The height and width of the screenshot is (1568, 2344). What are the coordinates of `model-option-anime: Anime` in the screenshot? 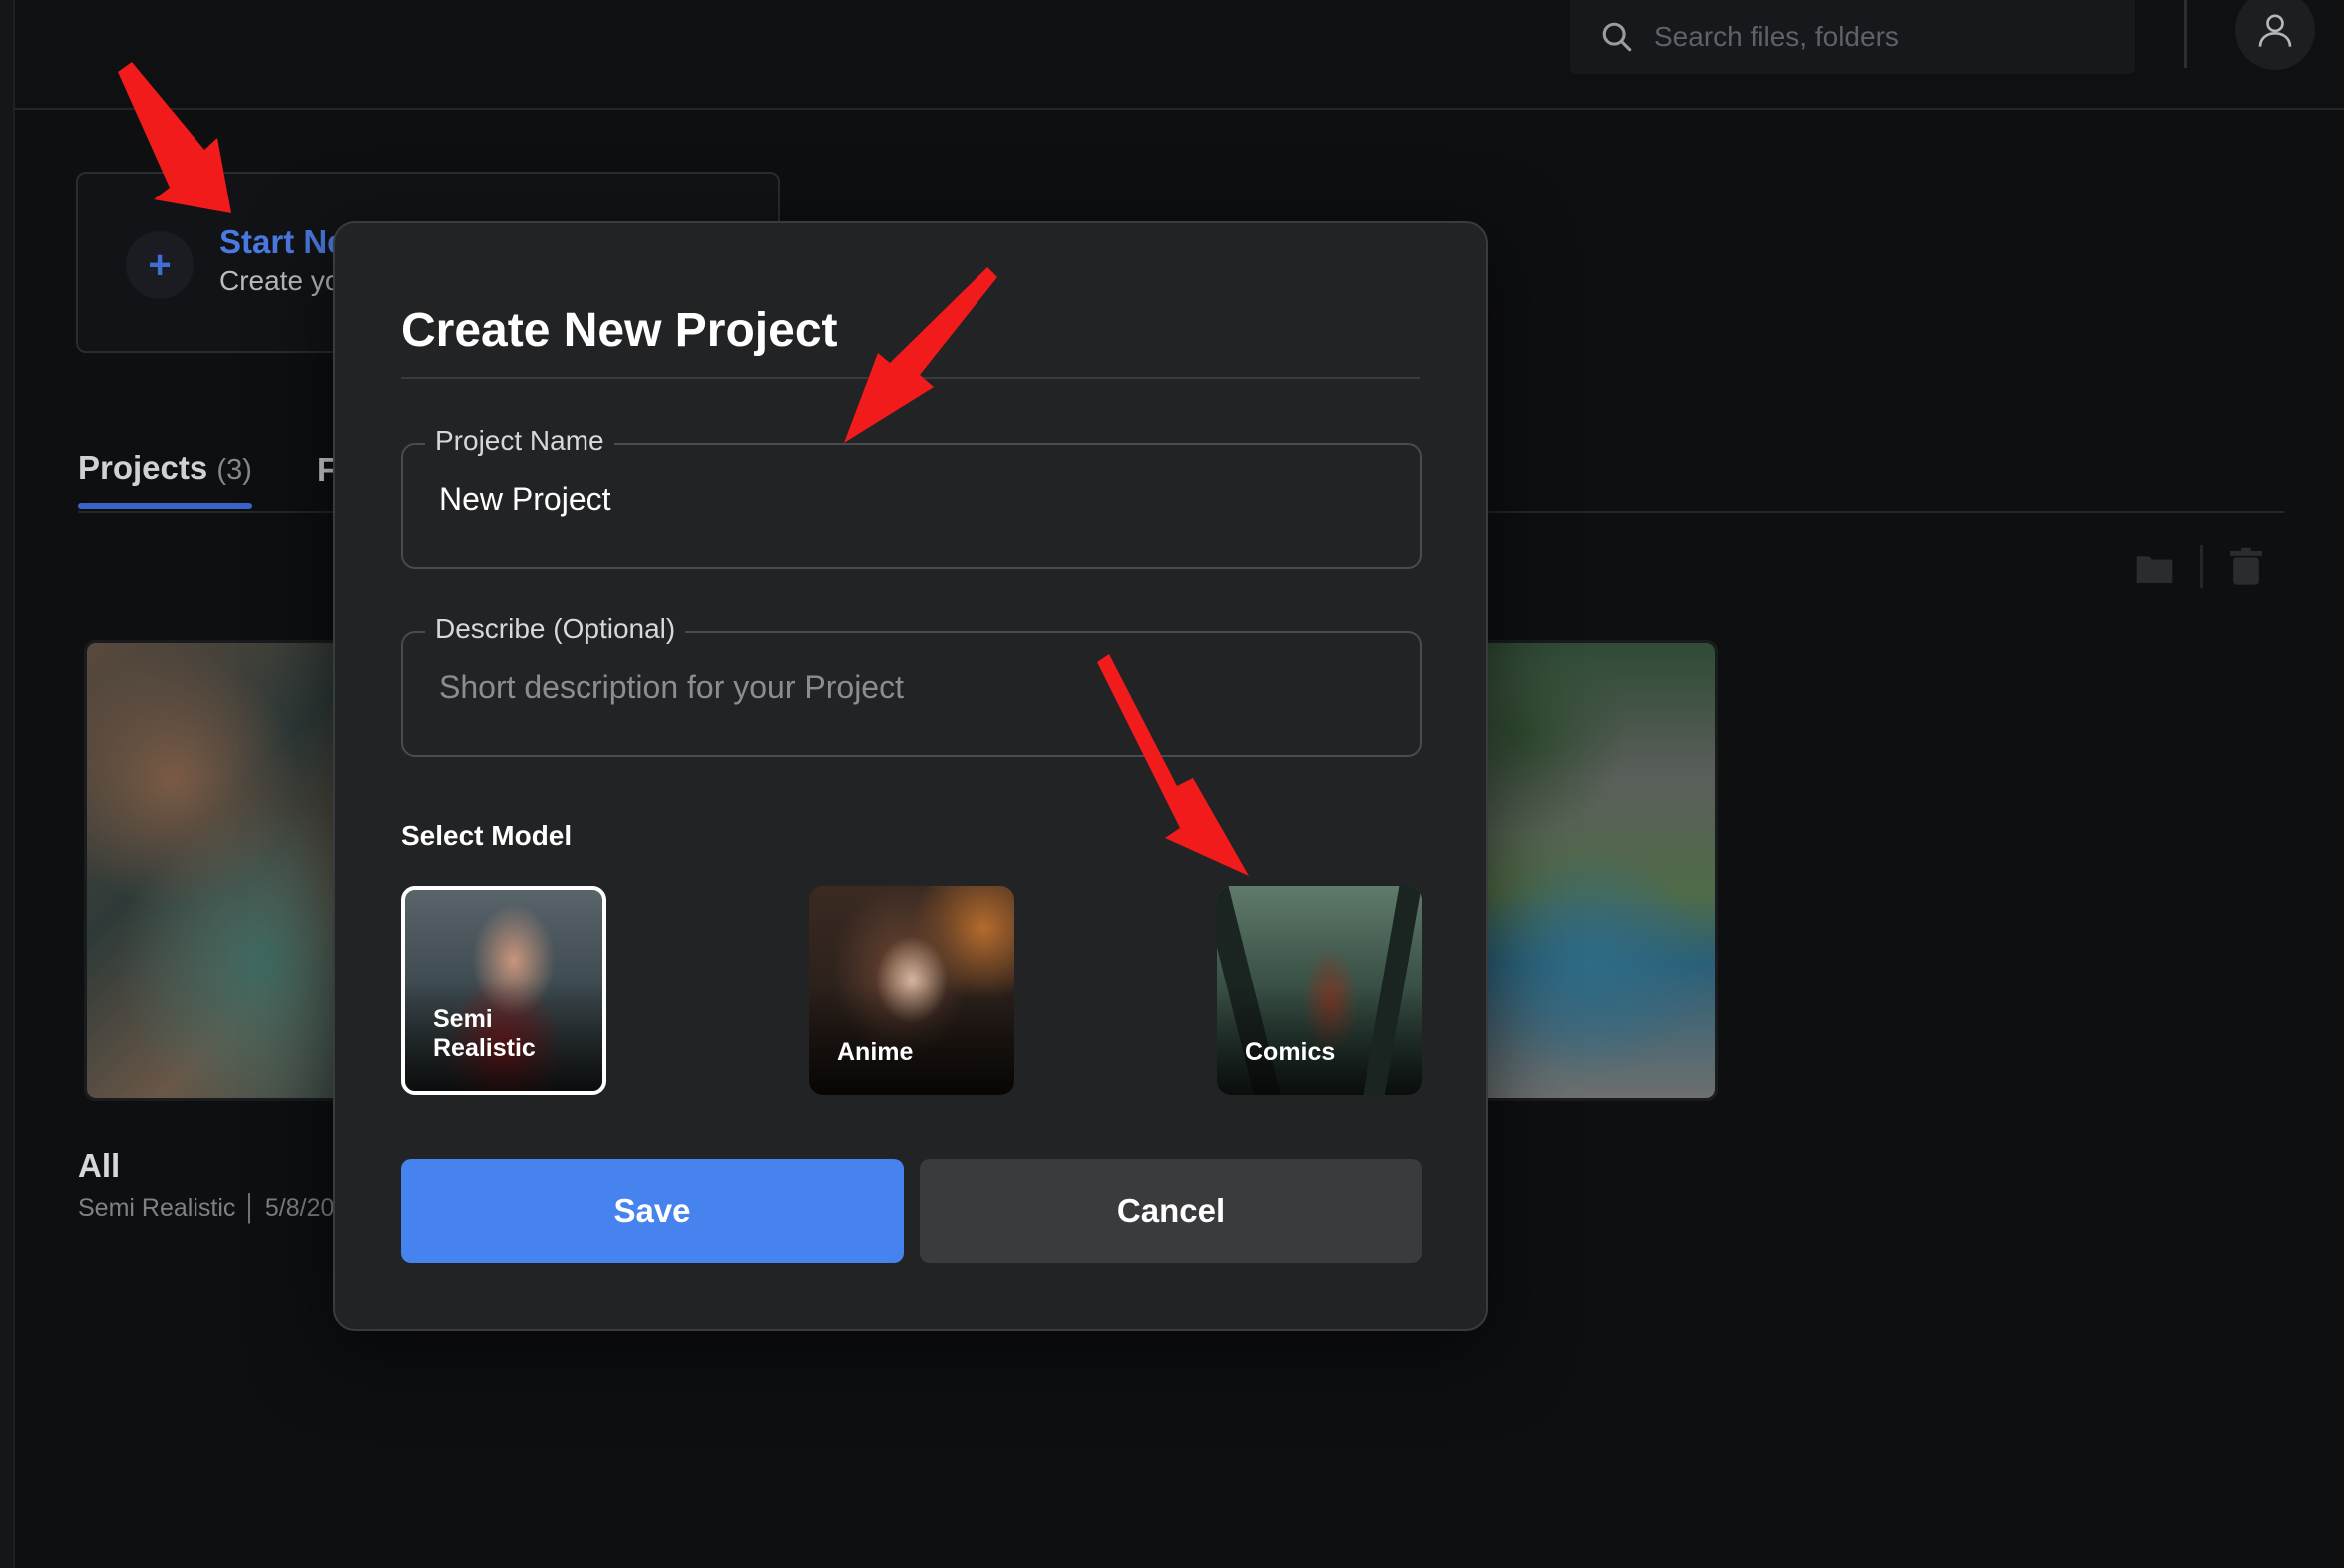 It's located at (911, 991).